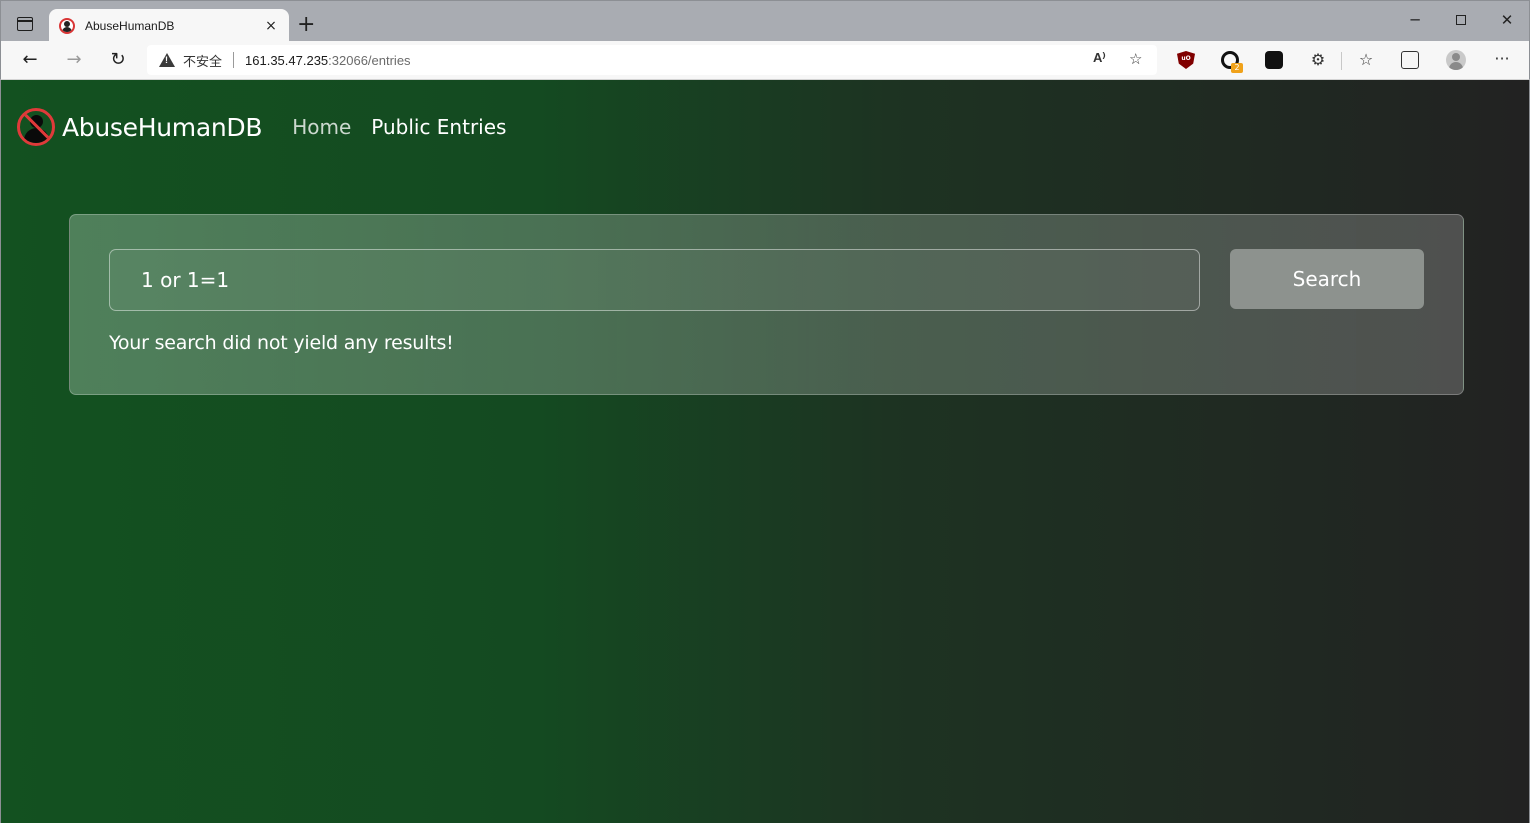 The height and width of the screenshot is (823, 1530). I want to click on tab-close-icon: ×, so click(271, 26).